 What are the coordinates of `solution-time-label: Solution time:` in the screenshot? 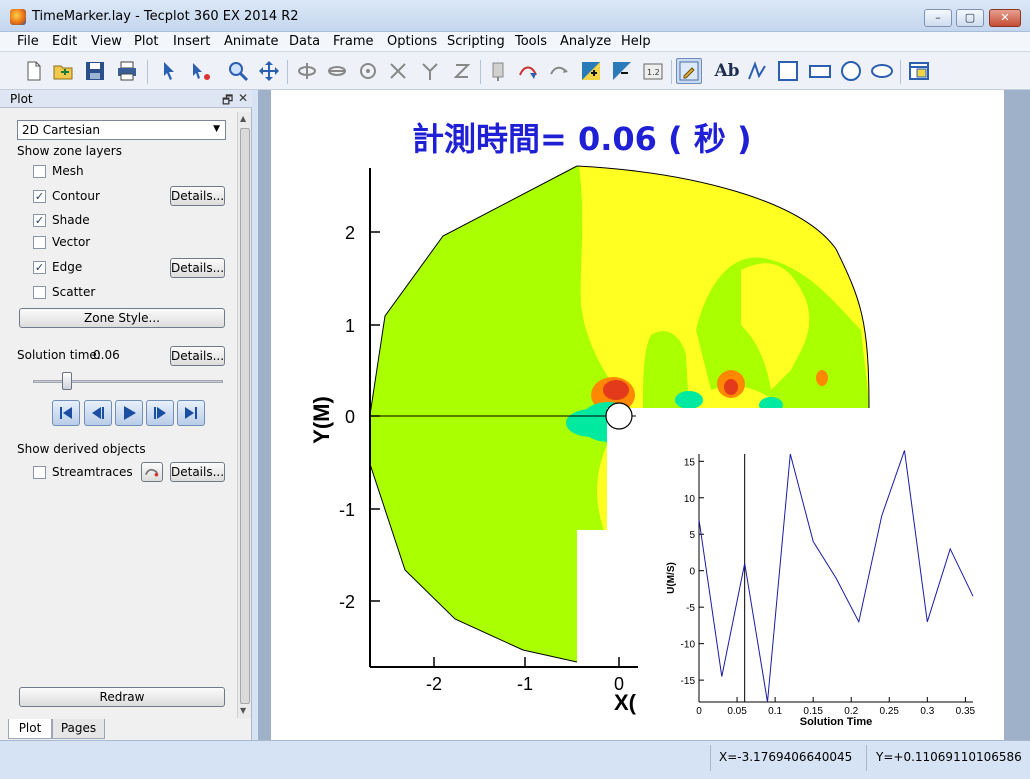 It's located at (59, 355).